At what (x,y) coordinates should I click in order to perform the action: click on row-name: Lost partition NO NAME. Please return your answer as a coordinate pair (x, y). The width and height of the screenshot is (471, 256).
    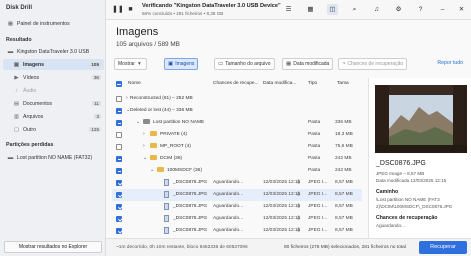
    Looking at the image, I should click on (179, 122).